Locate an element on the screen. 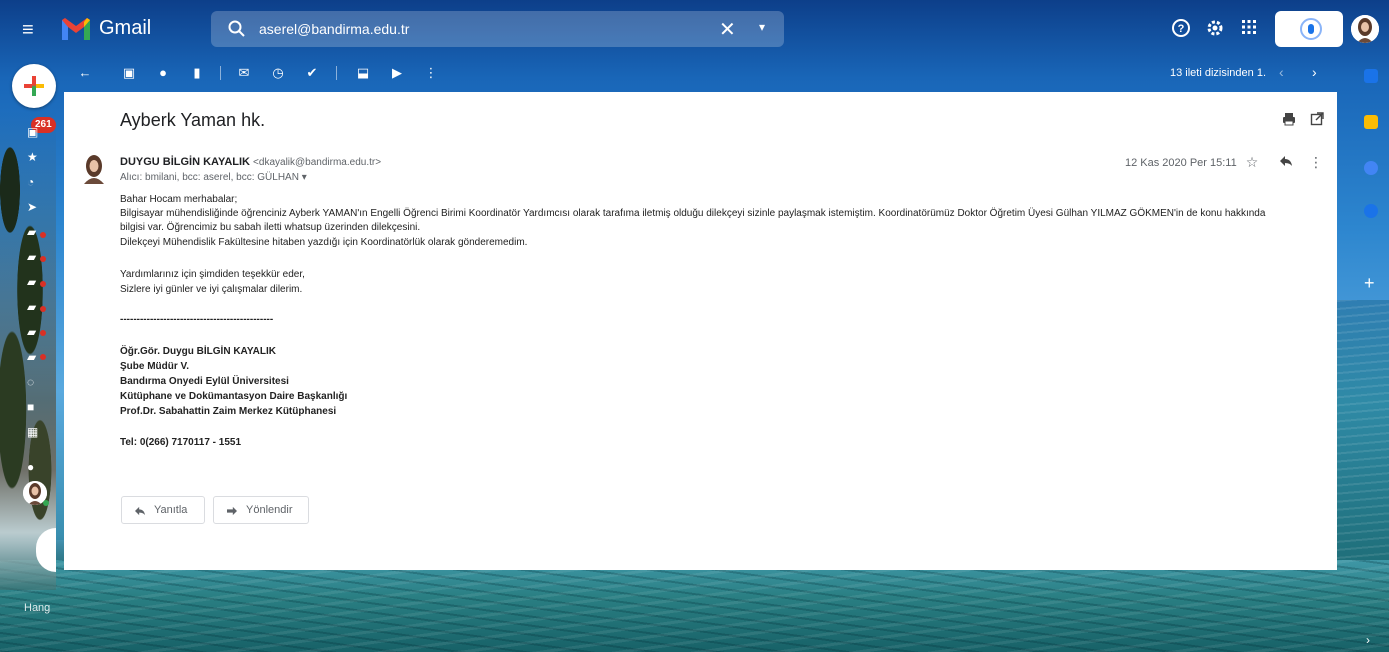 The image size is (1389, 652). keep-app-icon is located at coordinates (1371, 122).